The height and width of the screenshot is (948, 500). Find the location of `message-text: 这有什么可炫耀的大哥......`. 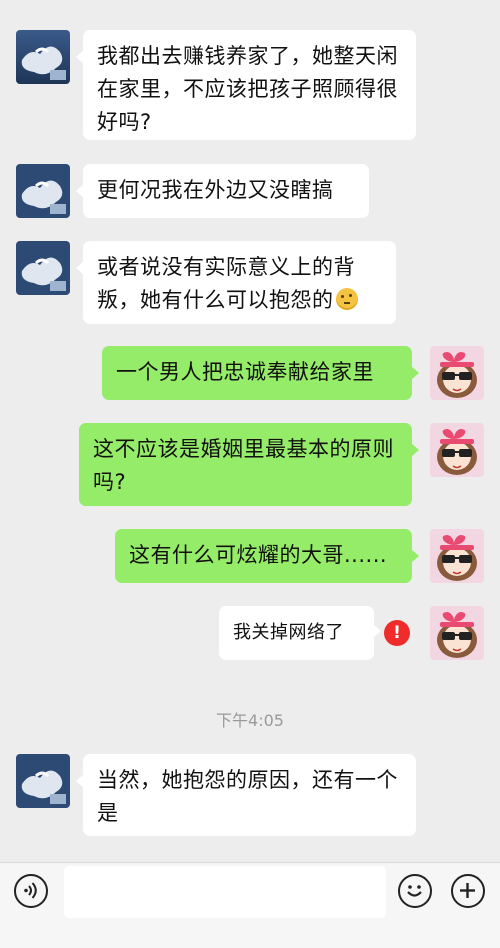

message-text: 这有什么可炫耀的大哥...... is located at coordinates (258, 555).